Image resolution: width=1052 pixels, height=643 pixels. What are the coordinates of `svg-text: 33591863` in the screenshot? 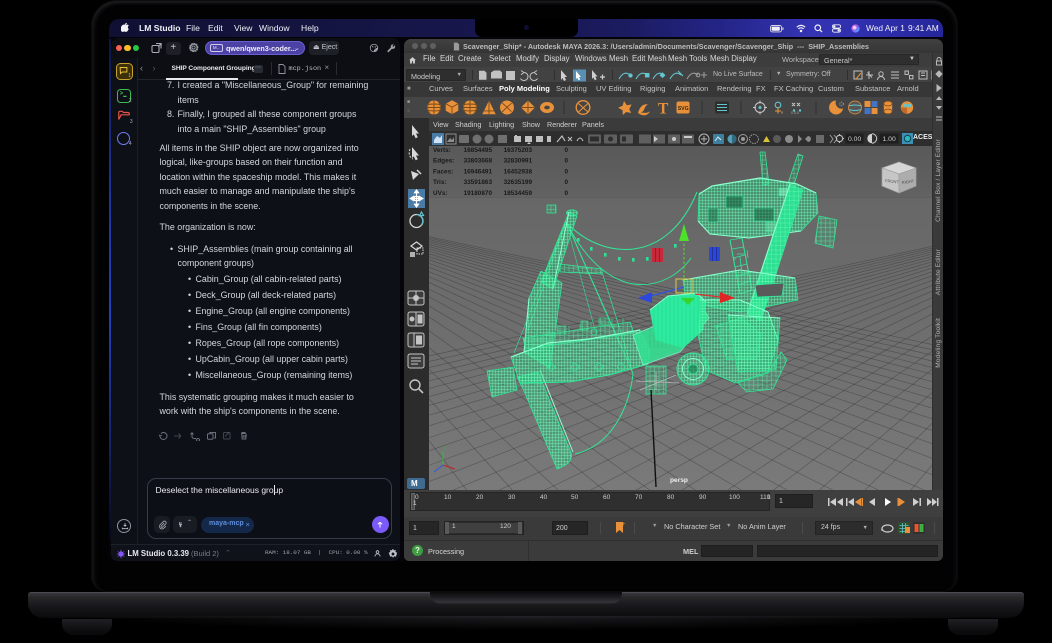 It's located at (478, 182).